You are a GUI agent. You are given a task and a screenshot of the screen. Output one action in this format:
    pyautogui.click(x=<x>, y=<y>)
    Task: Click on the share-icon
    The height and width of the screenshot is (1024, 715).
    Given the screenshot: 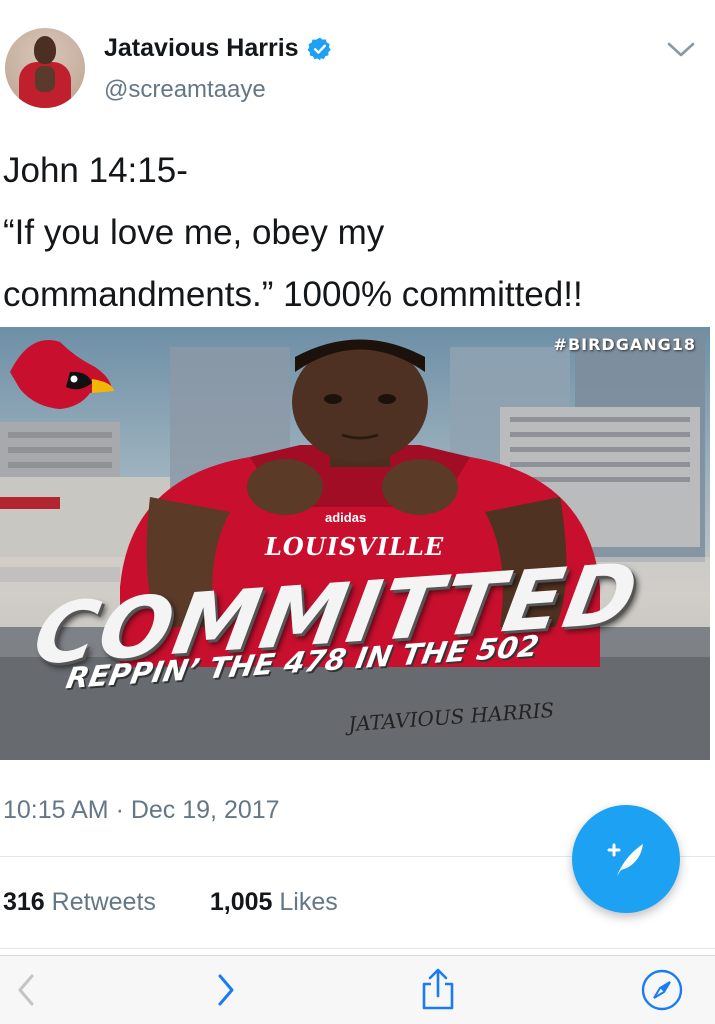 What is the action you would take?
    pyautogui.click(x=438, y=989)
    